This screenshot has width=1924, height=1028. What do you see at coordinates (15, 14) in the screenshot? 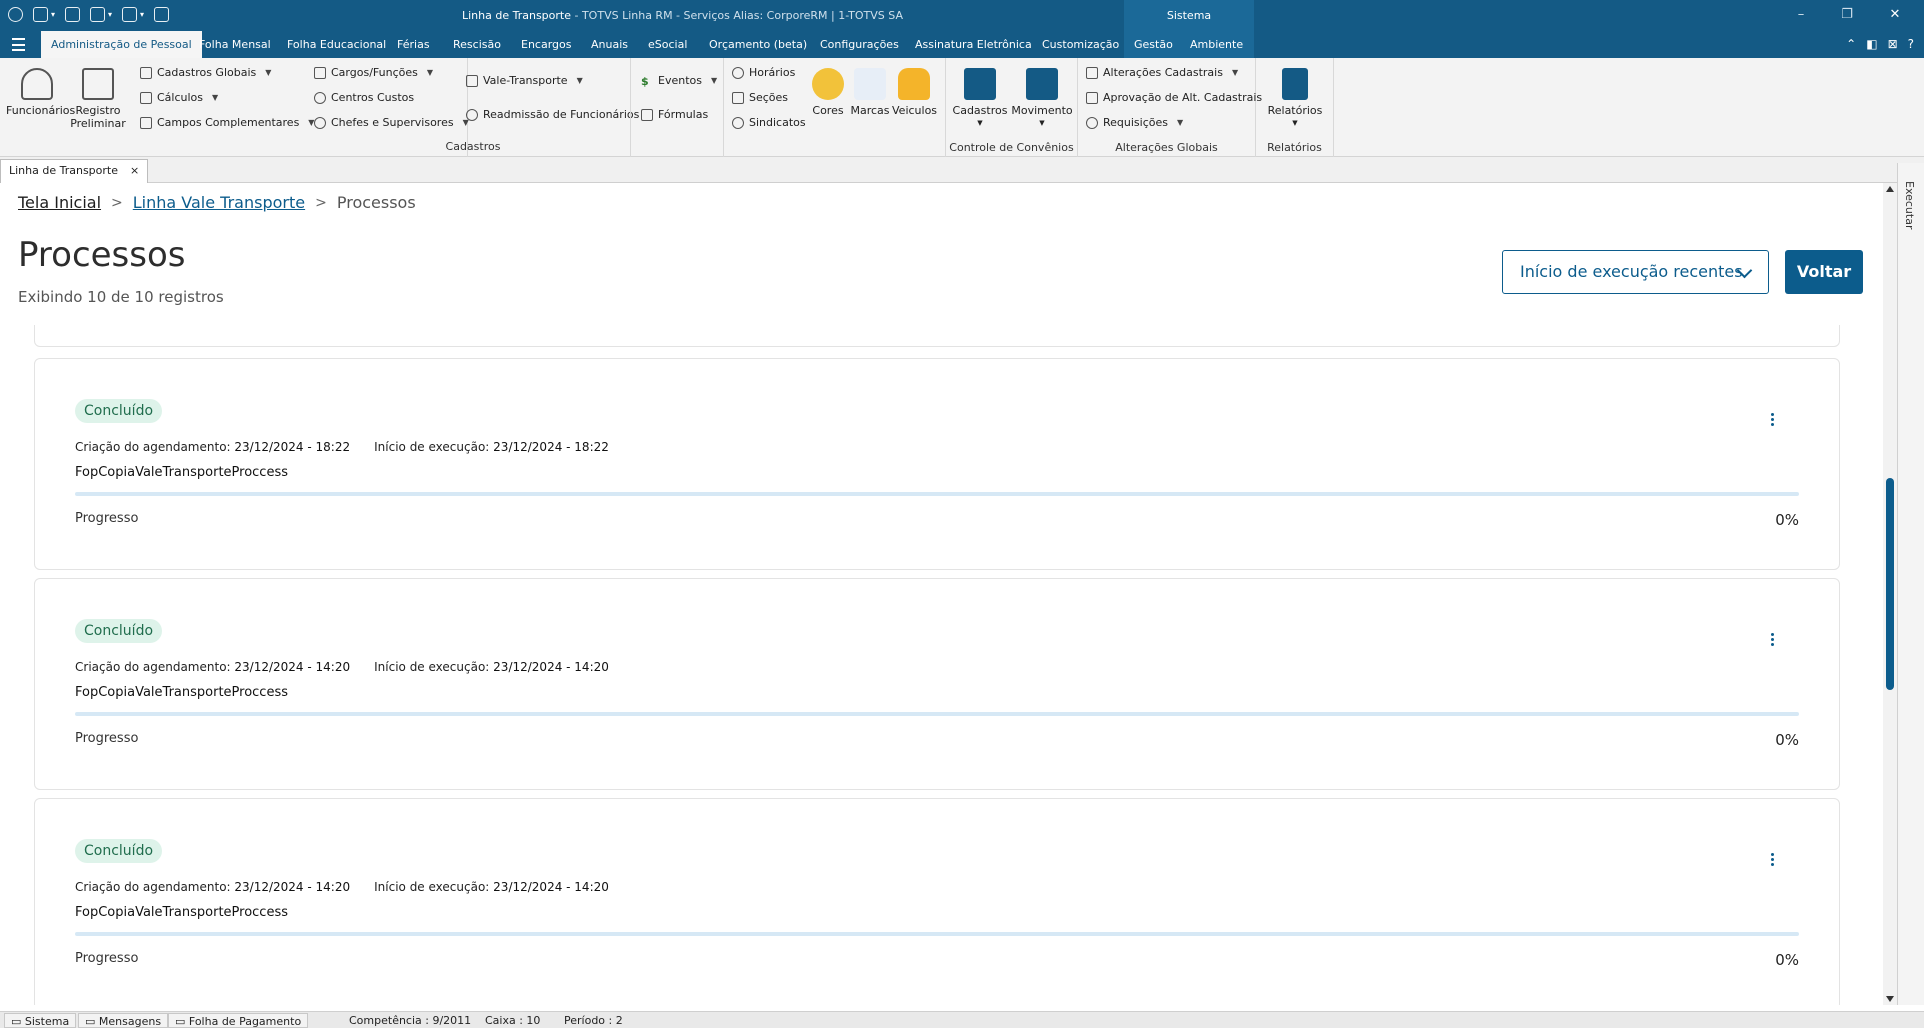
I see `app-menu-icon` at bounding box center [15, 14].